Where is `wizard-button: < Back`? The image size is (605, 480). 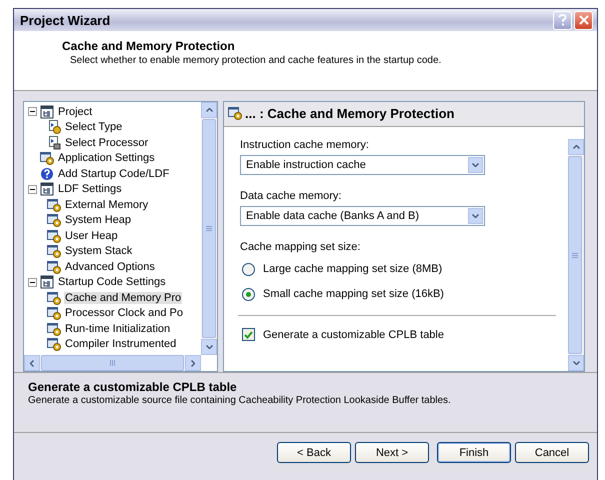
wizard-button: < Back is located at coordinates (314, 452).